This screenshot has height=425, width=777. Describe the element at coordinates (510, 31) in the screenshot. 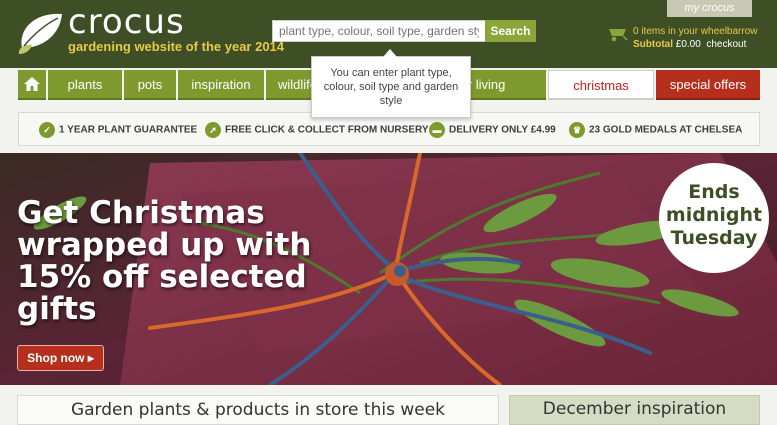

I see `search-button: Search` at that location.